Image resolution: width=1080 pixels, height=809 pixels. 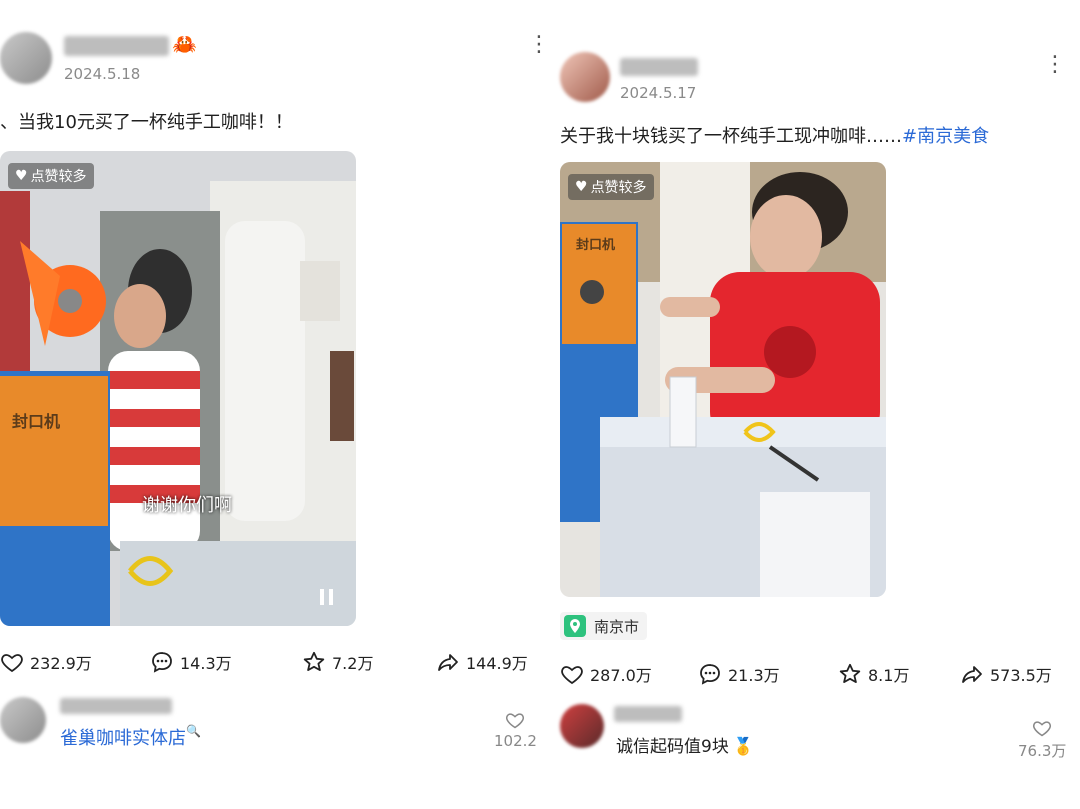 What do you see at coordinates (206, 663) in the screenshot?
I see `comment-count: 14.3万` at bounding box center [206, 663].